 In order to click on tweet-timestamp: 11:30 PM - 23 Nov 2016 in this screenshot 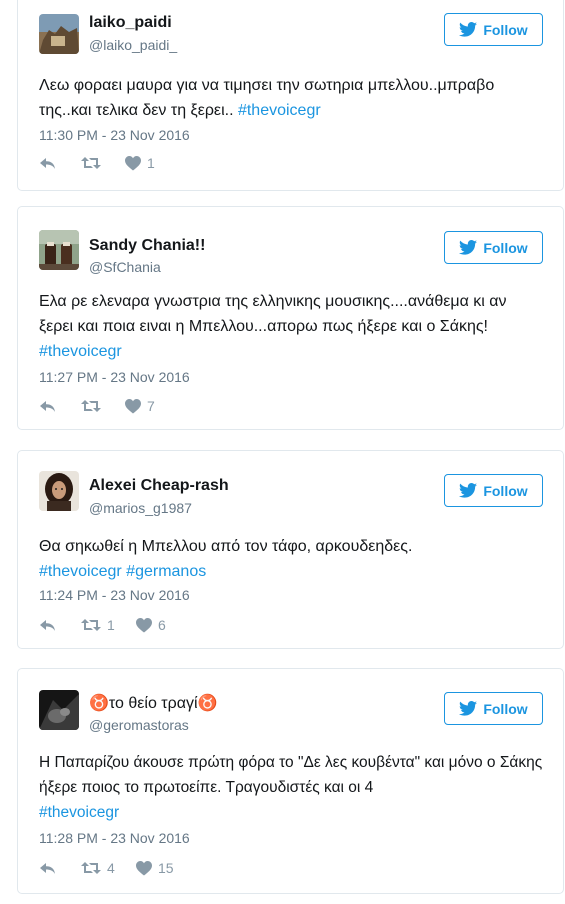, I will do `click(114, 135)`.